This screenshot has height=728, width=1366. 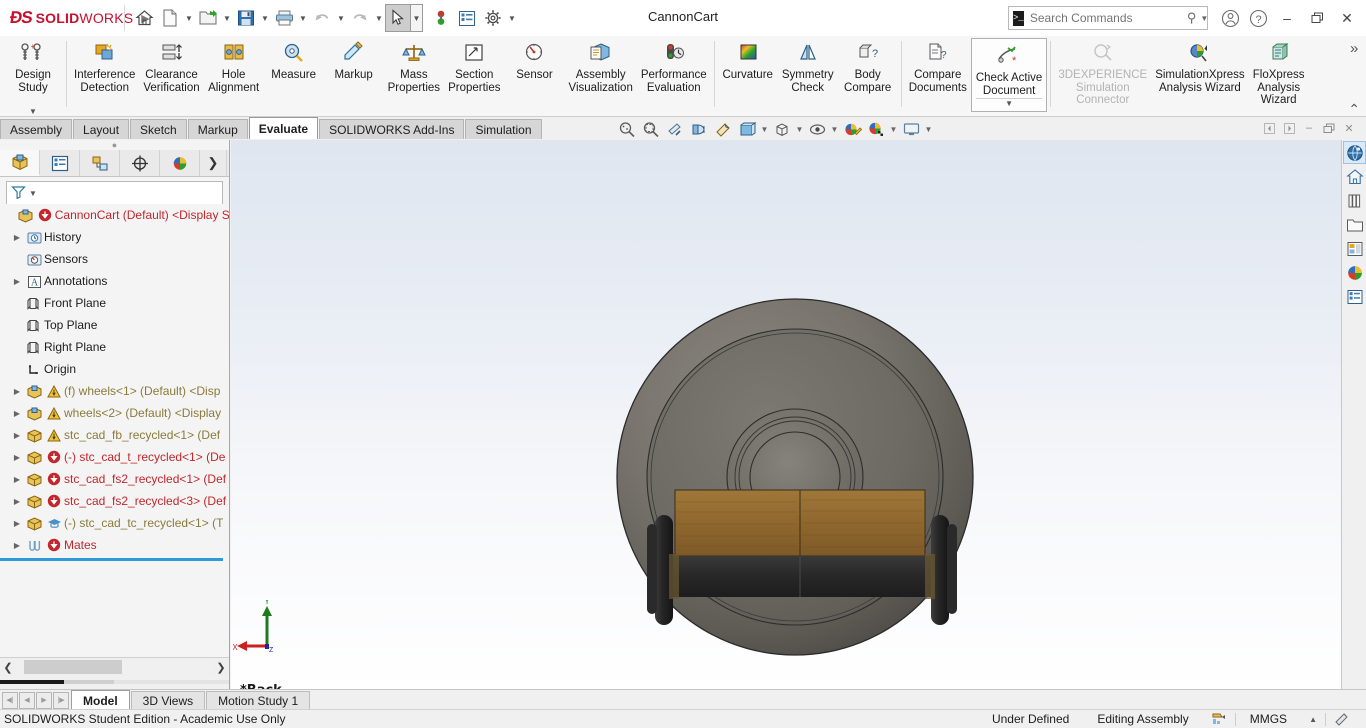 I want to click on tree-item-mates: ▶ Mates, so click(x=114, y=545).